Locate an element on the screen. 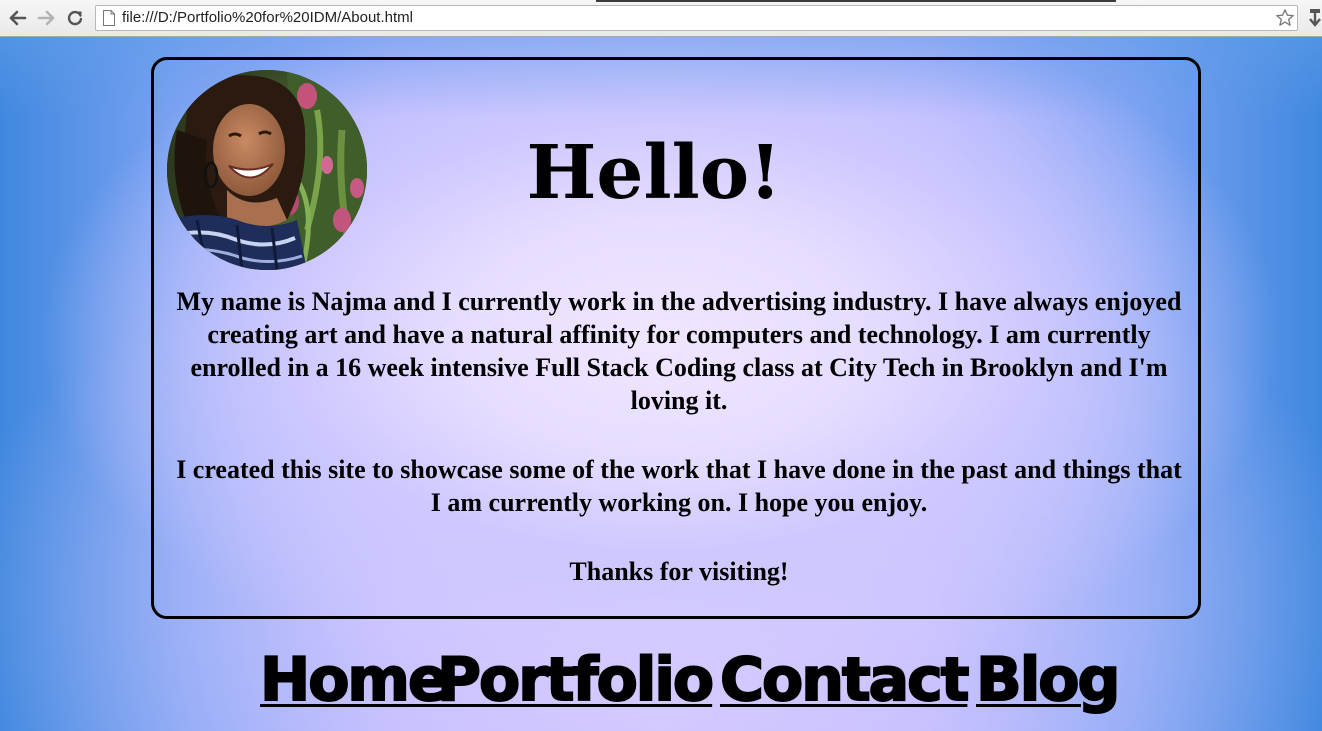  forward-button is located at coordinates (46, 18).